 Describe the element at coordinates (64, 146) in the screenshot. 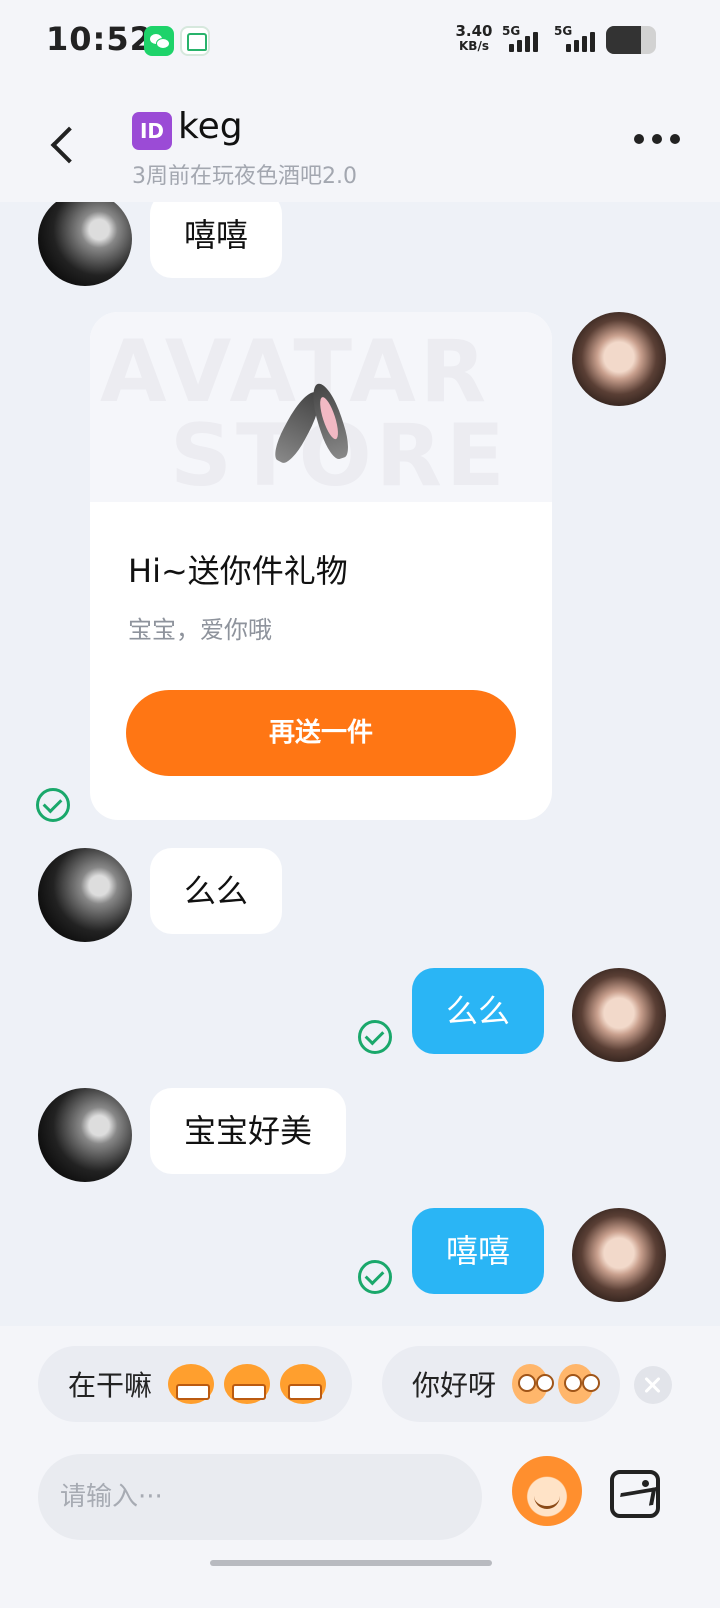

I see `back-button` at that location.